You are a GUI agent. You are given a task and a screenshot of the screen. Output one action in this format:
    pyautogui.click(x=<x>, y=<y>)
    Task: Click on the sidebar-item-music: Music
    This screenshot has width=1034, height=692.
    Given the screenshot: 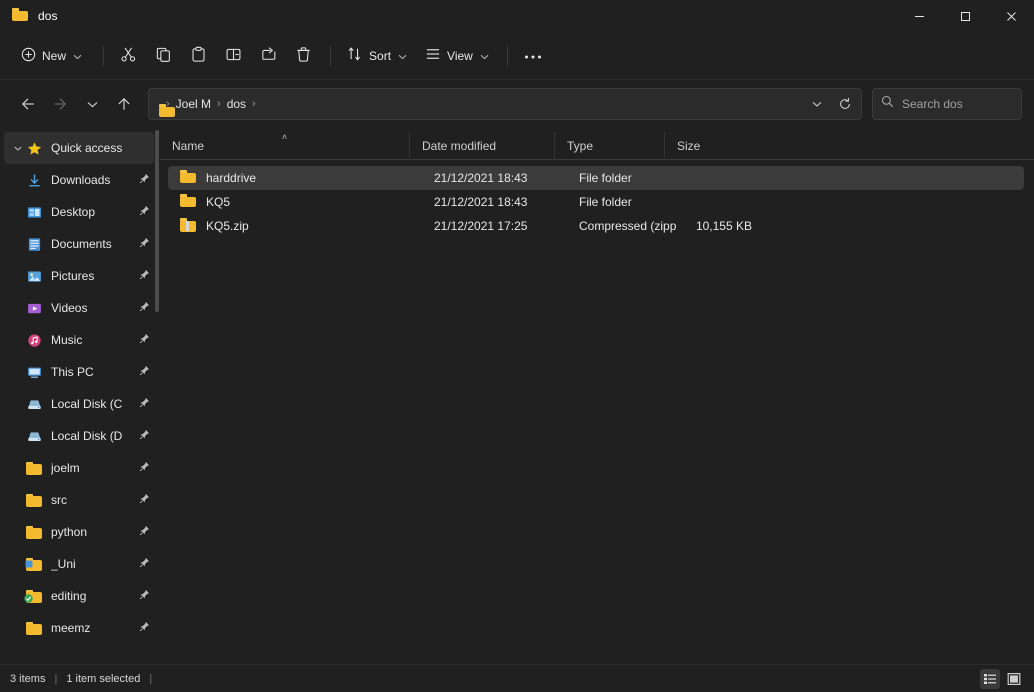 What is the action you would take?
    pyautogui.click(x=79, y=340)
    